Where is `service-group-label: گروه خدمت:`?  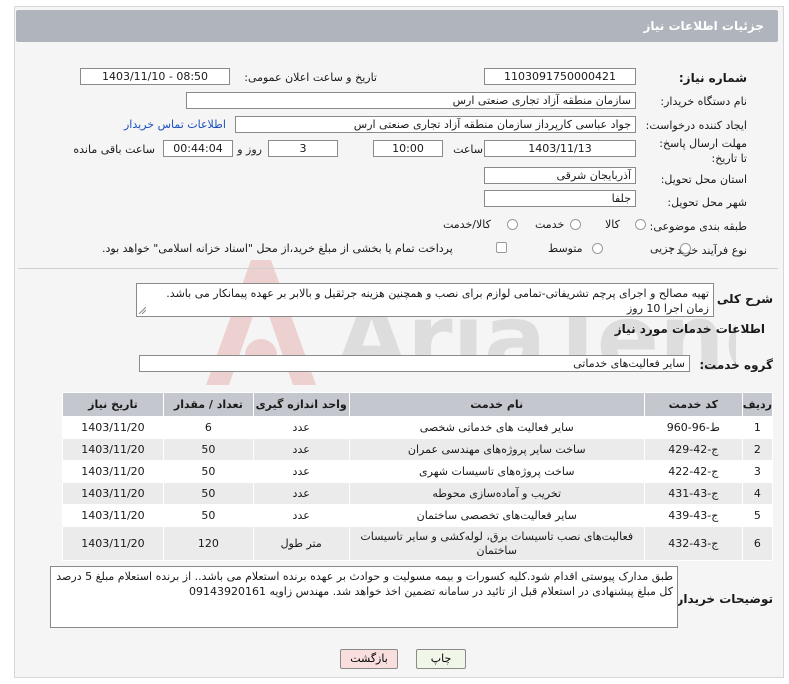
service-group-label: گروه خدمت: is located at coordinates (736, 365).